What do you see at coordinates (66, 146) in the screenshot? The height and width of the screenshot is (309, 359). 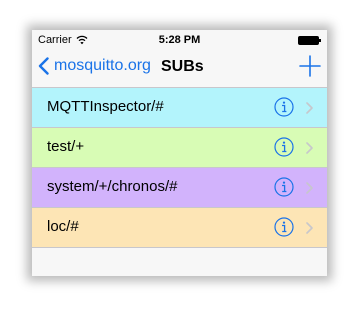 I see `subscription-topic: test/+` at bounding box center [66, 146].